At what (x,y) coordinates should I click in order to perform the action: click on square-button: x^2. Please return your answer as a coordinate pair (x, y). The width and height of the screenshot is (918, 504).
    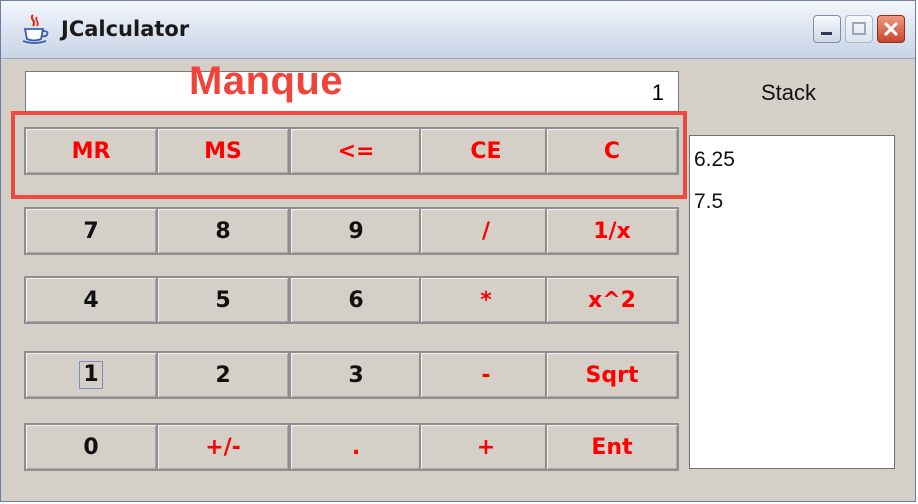
    Looking at the image, I should click on (612, 300).